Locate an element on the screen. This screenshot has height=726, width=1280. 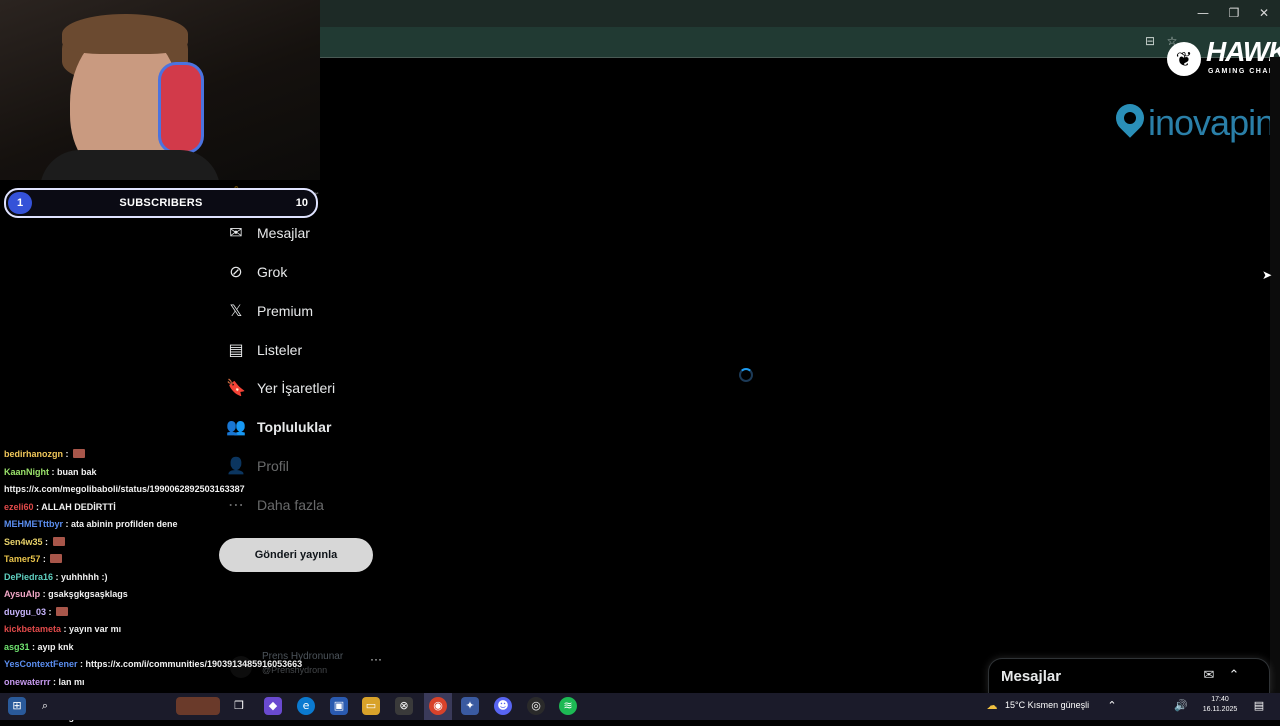
start-icon: ⊞ is located at coordinates (17, 706).